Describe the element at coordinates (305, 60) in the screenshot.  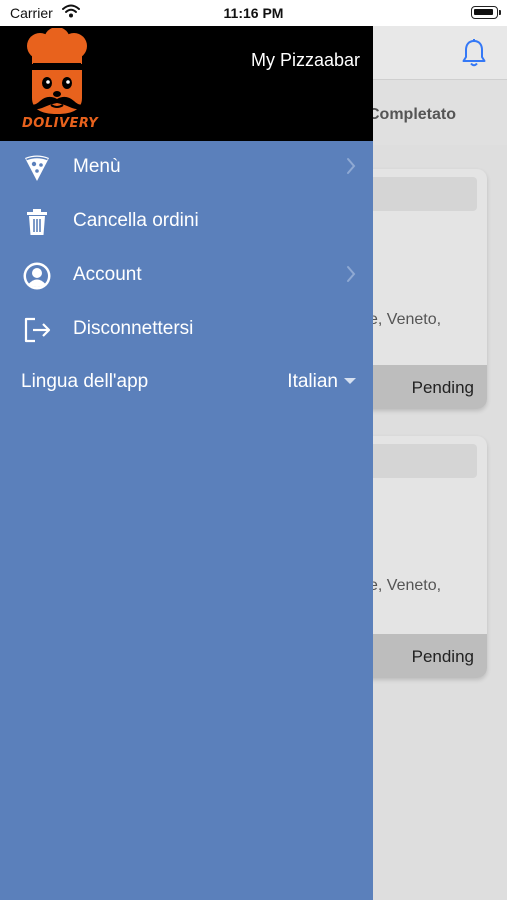
I see `user-name: My Pizzaabar` at that location.